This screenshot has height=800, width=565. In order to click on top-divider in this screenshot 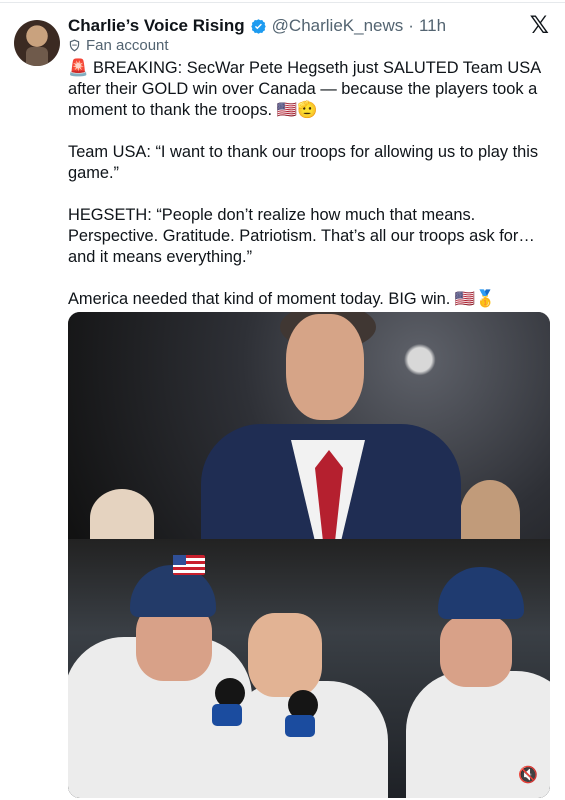, I will do `click(282, 2)`.